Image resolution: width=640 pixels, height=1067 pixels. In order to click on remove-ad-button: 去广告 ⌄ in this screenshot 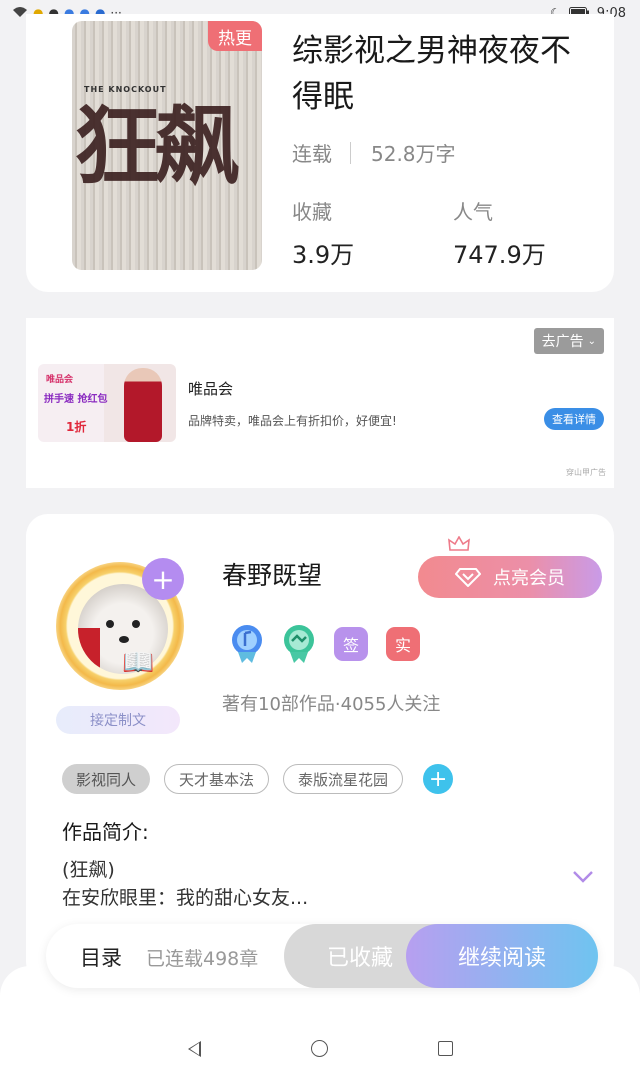, I will do `click(568, 341)`.